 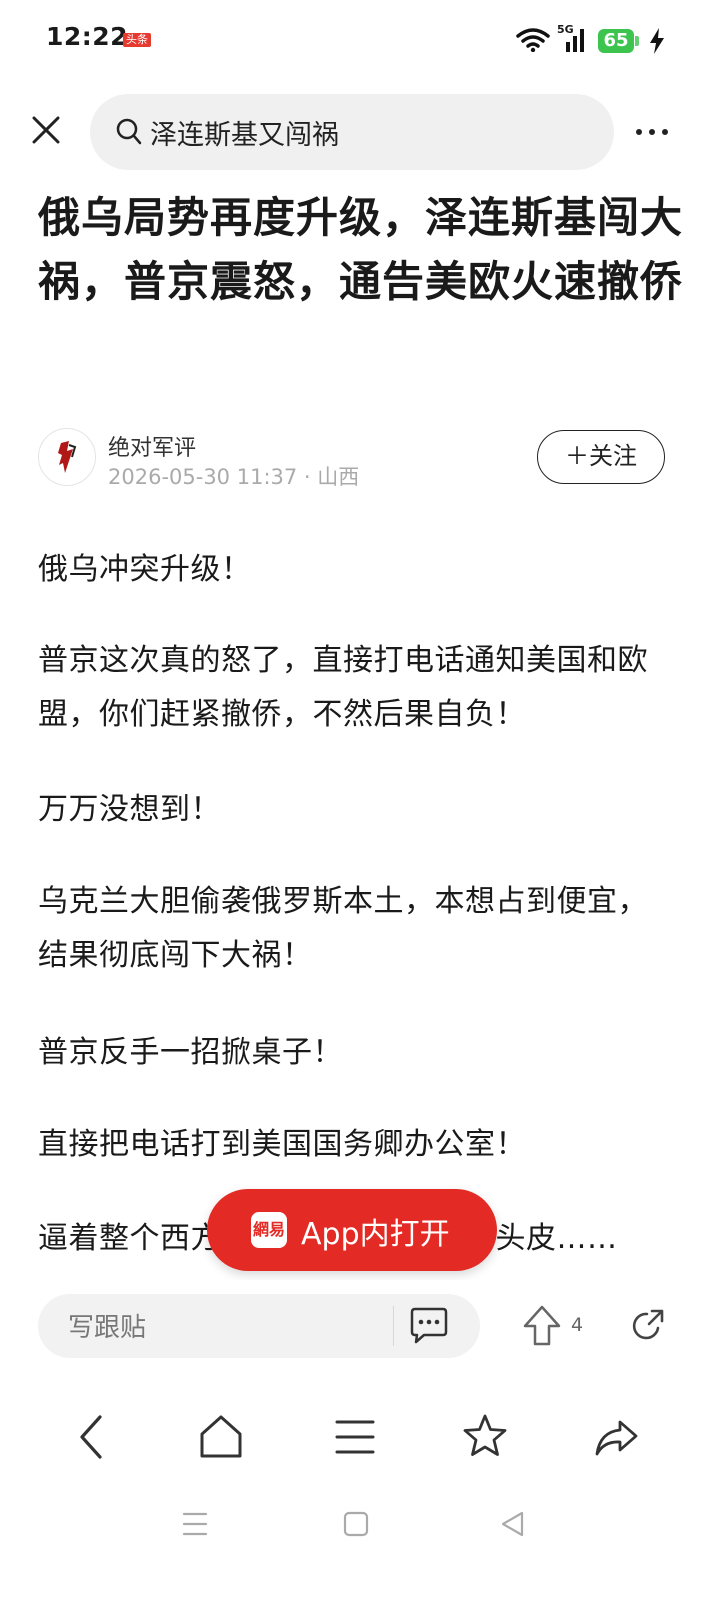 I want to click on more-icon, so click(x=656, y=130).